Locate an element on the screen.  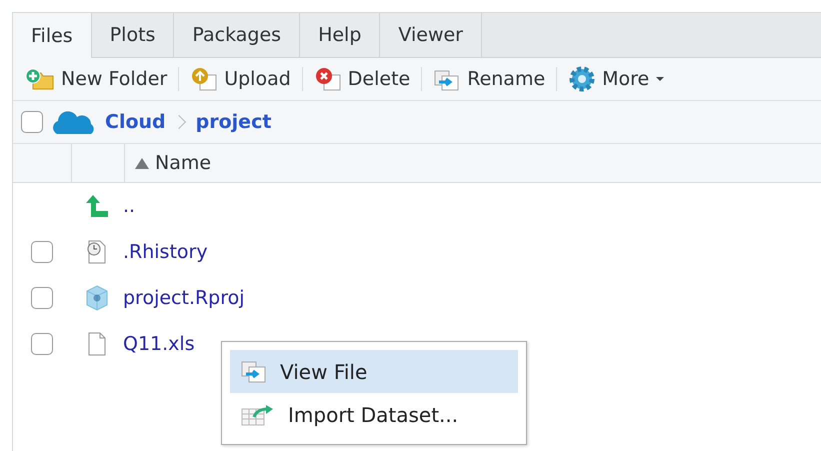
file-link: project.Rproj is located at coordinates (184, 298).